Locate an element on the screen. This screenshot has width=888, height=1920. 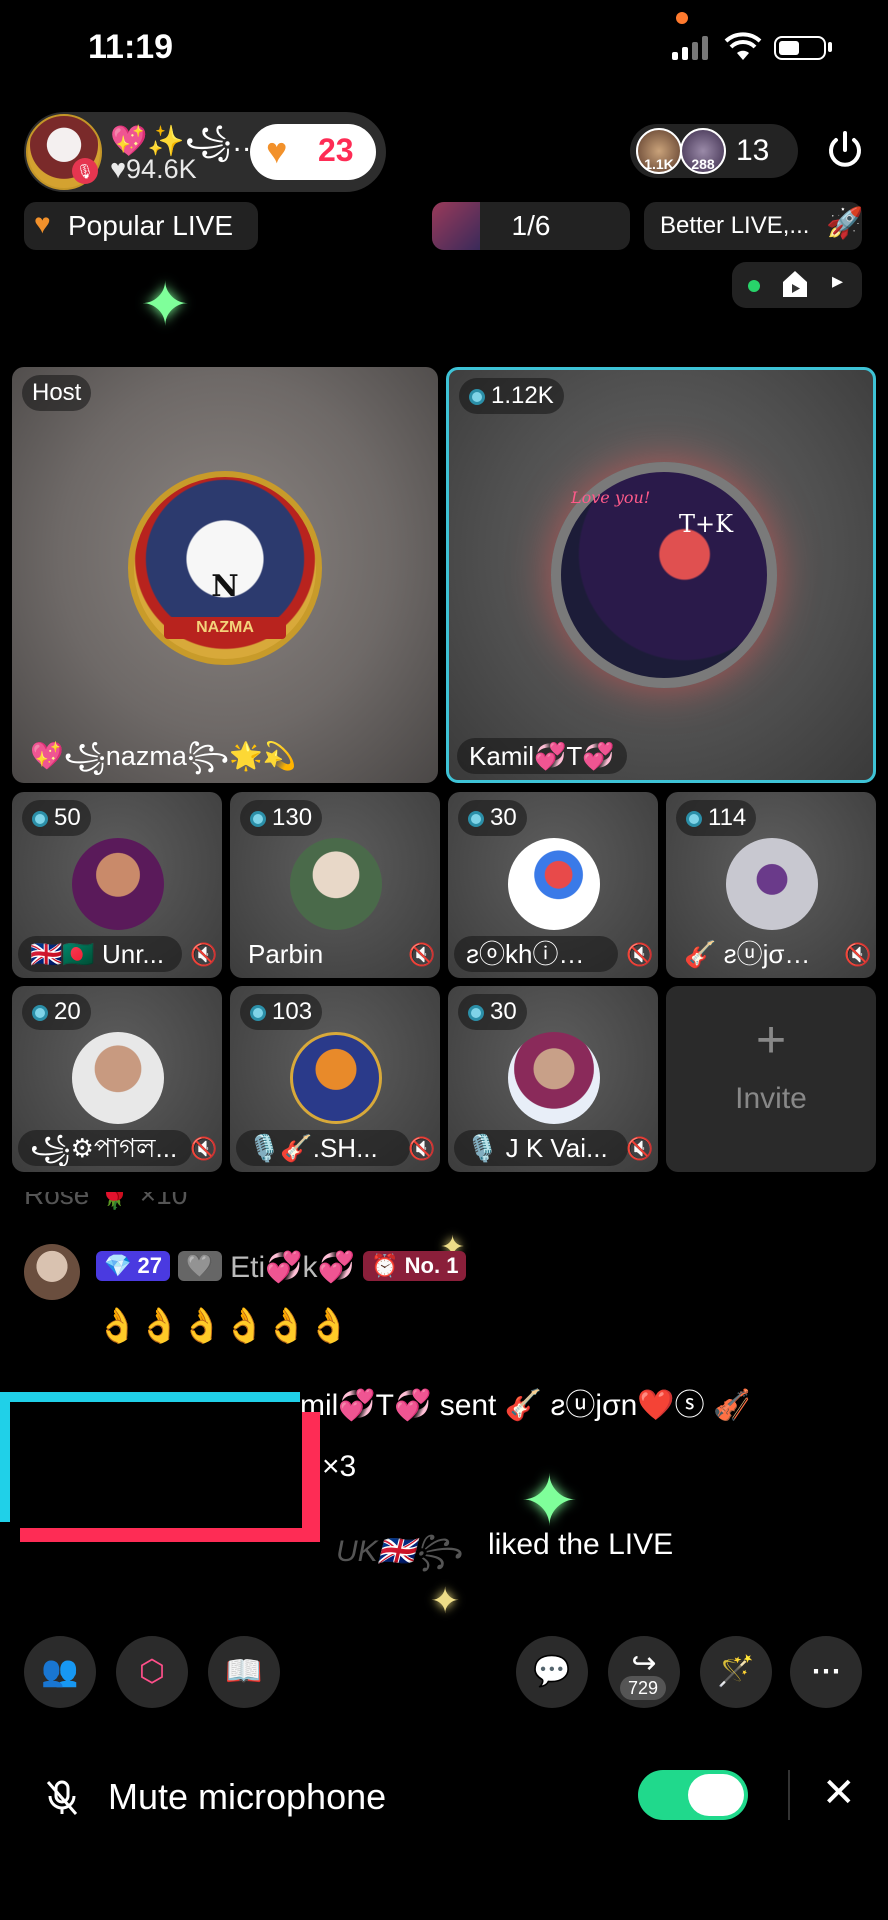
avatar-caption: Love you! is located at coordinates (611, 497).